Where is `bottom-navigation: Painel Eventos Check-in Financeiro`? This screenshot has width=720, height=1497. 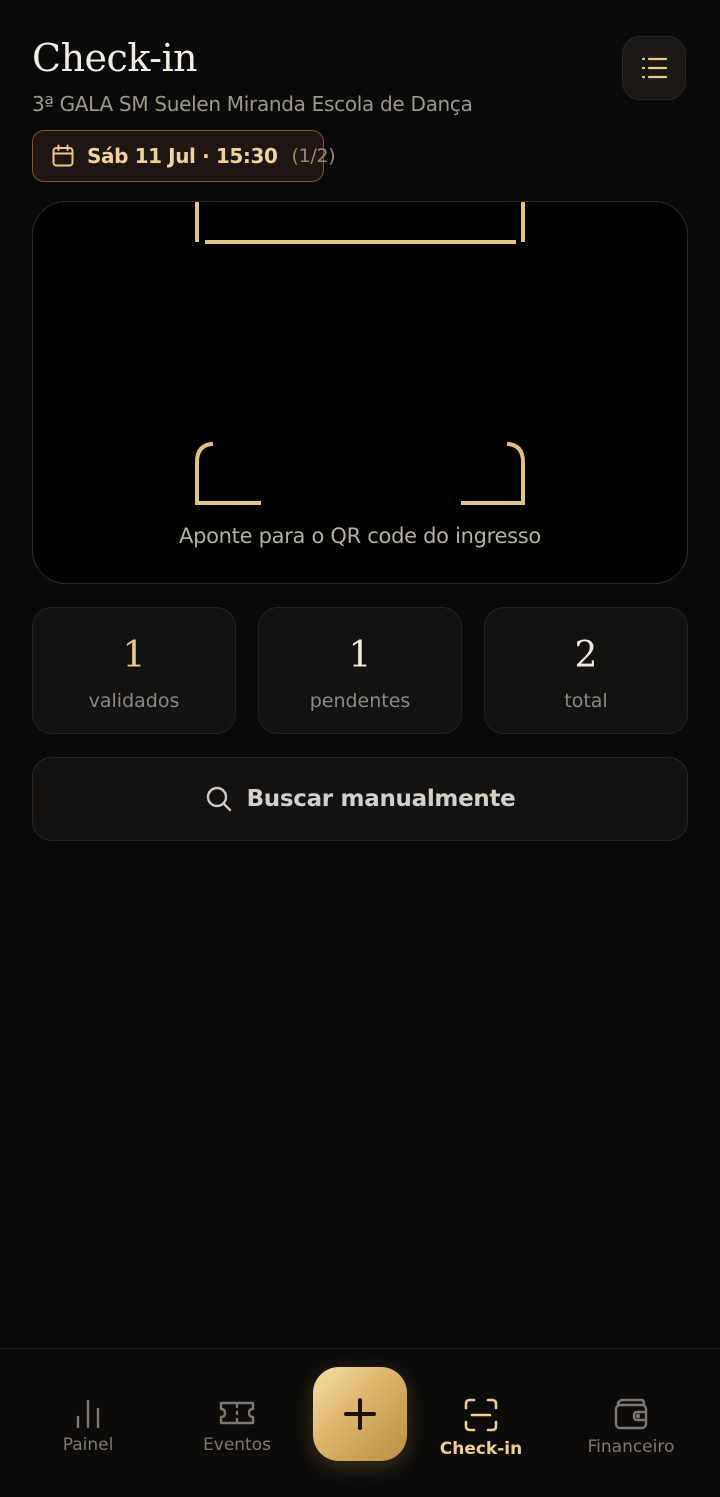
bottom-navigation: Painel Eventos Check-in Financeiro is located at coordinates (360, 1422).